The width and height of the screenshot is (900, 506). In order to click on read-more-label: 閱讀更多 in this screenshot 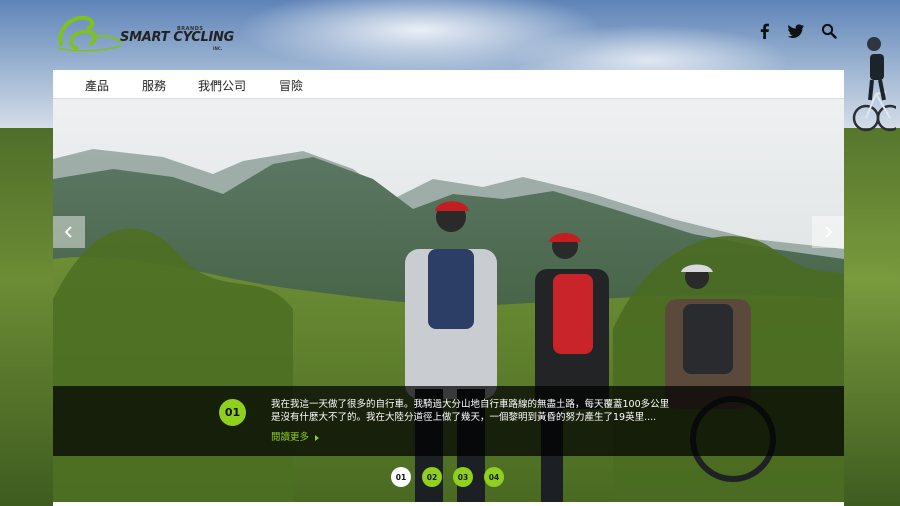, I will do `click(290, 437)`.